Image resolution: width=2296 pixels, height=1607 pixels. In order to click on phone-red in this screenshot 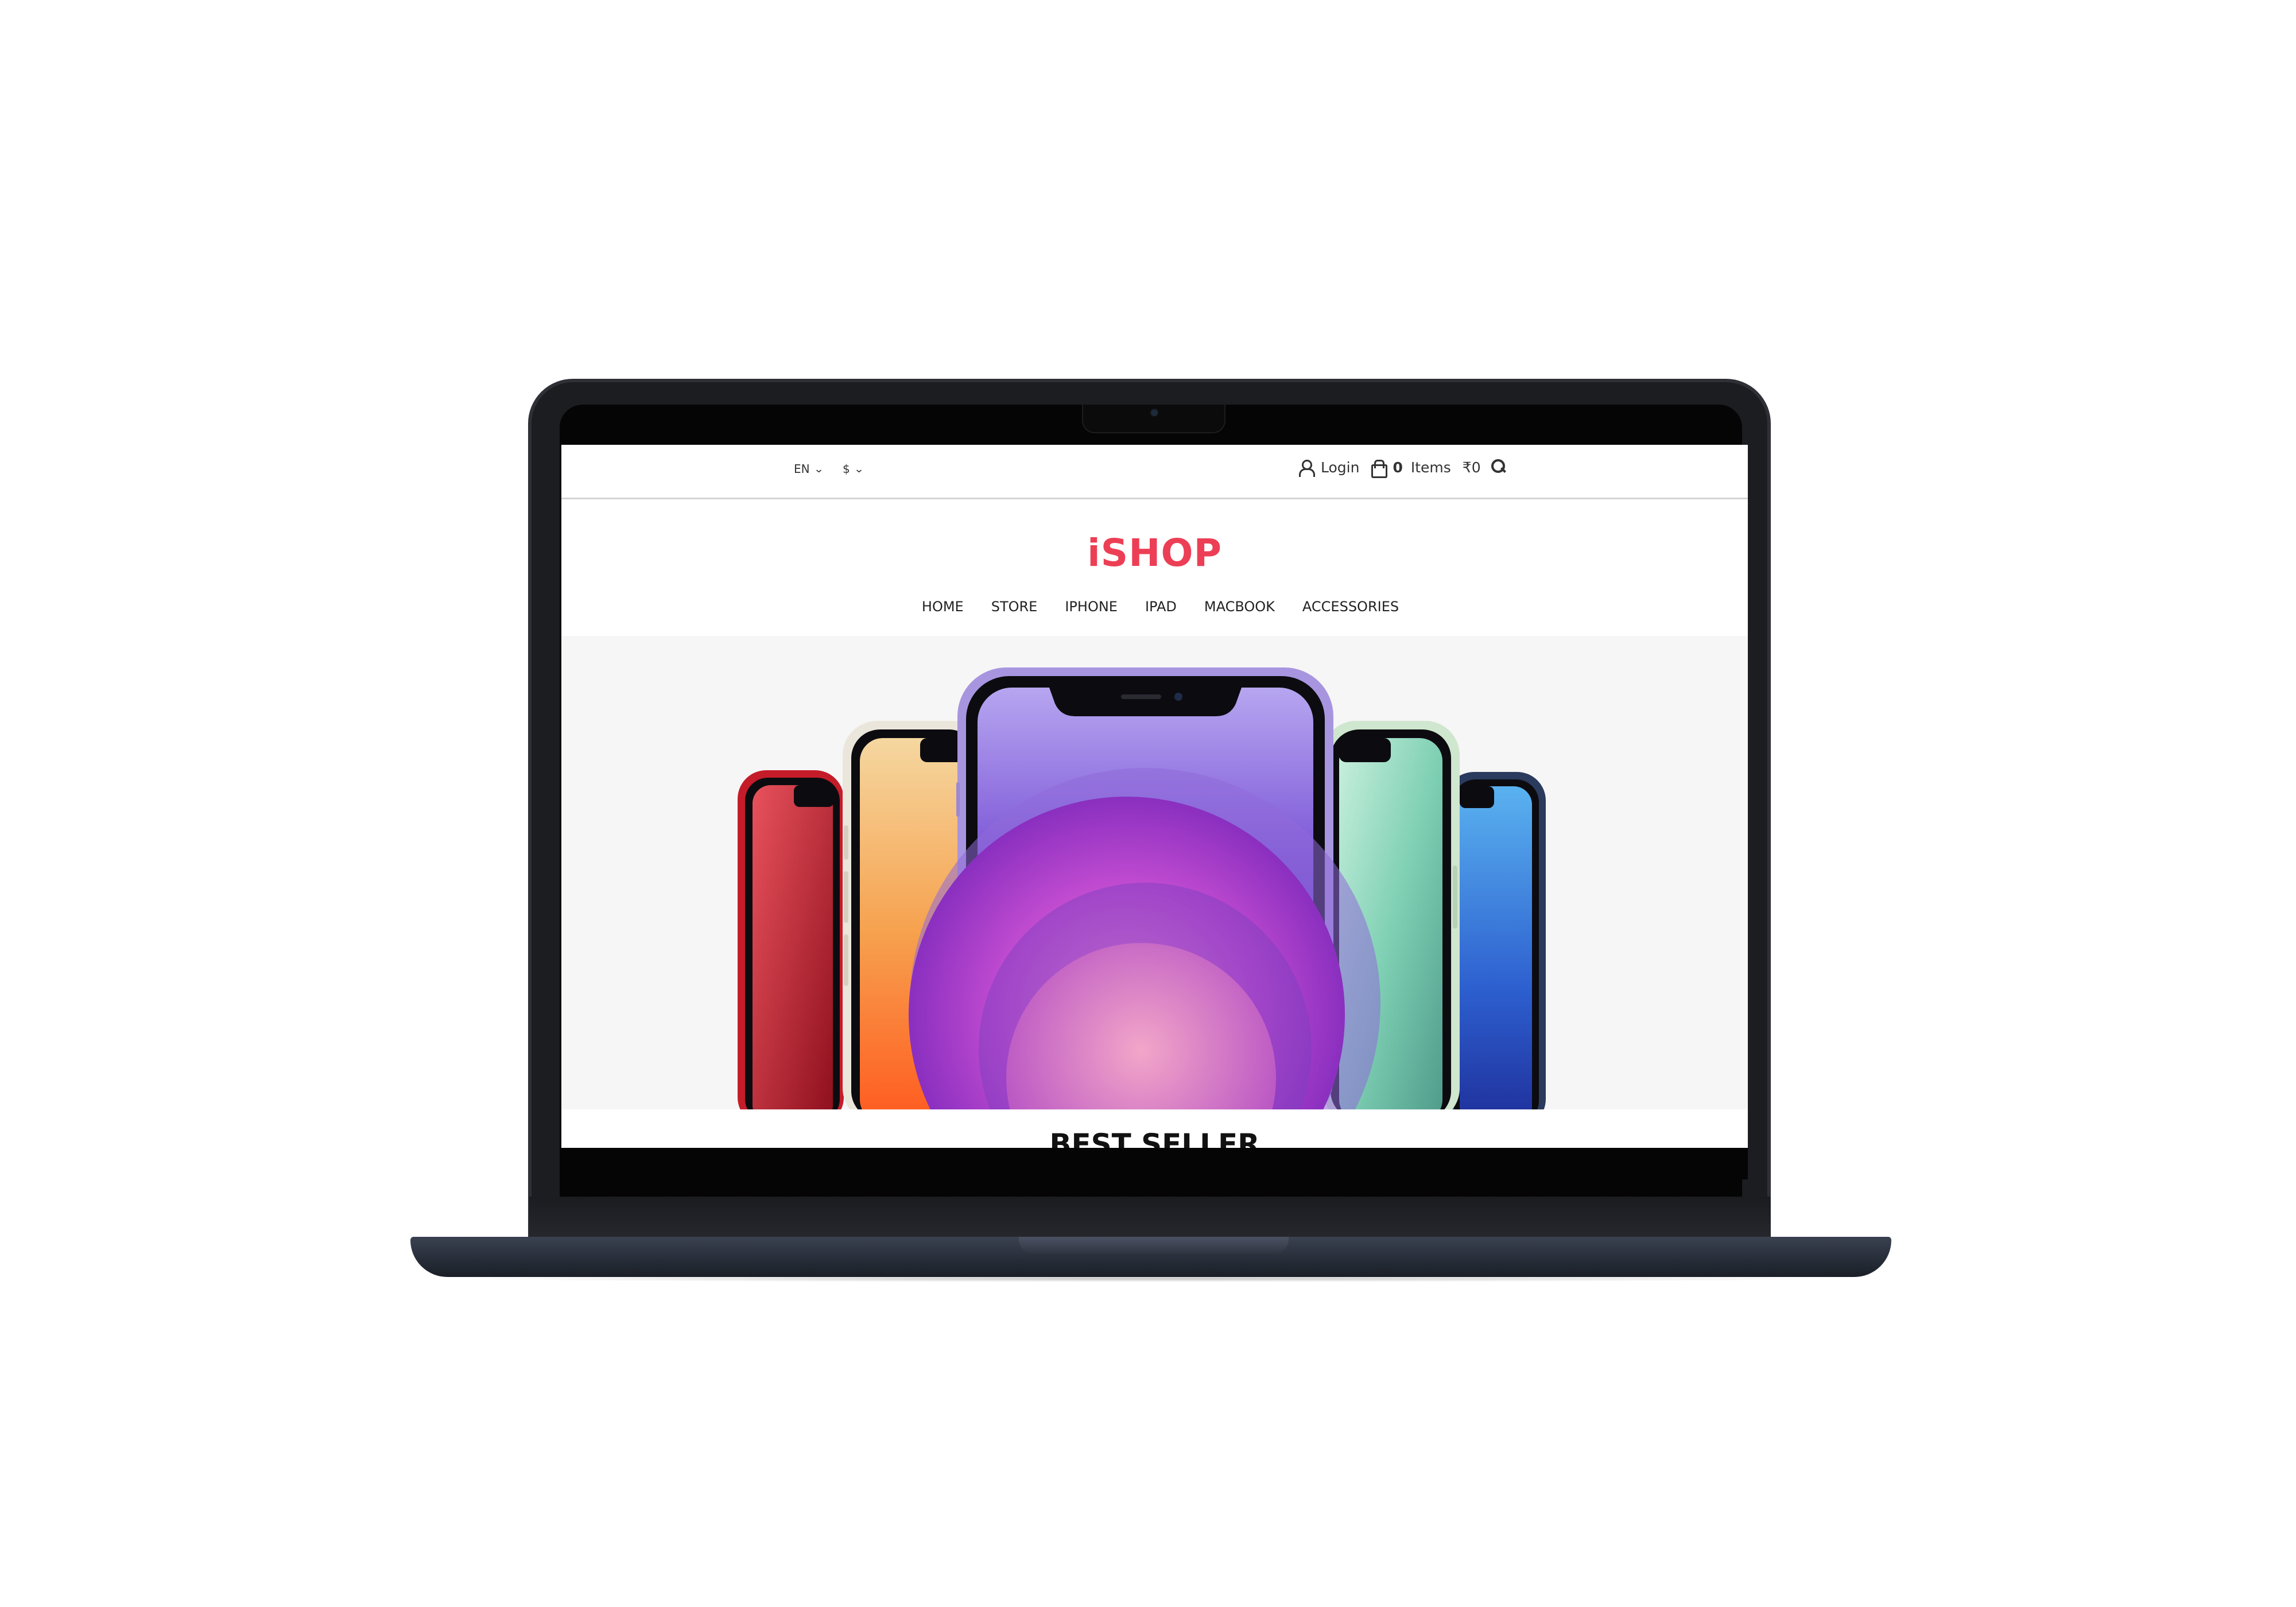, I will do `click(791, 948)`.